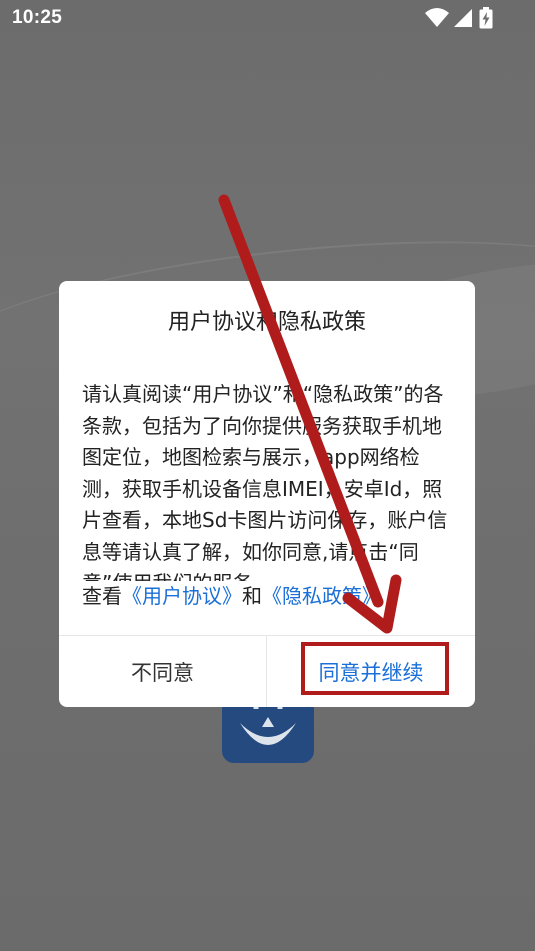  What do you see at coordinates (37, 17) in the screenshot?
I see `status-time: 10:25` at bounding box center [37, 17].